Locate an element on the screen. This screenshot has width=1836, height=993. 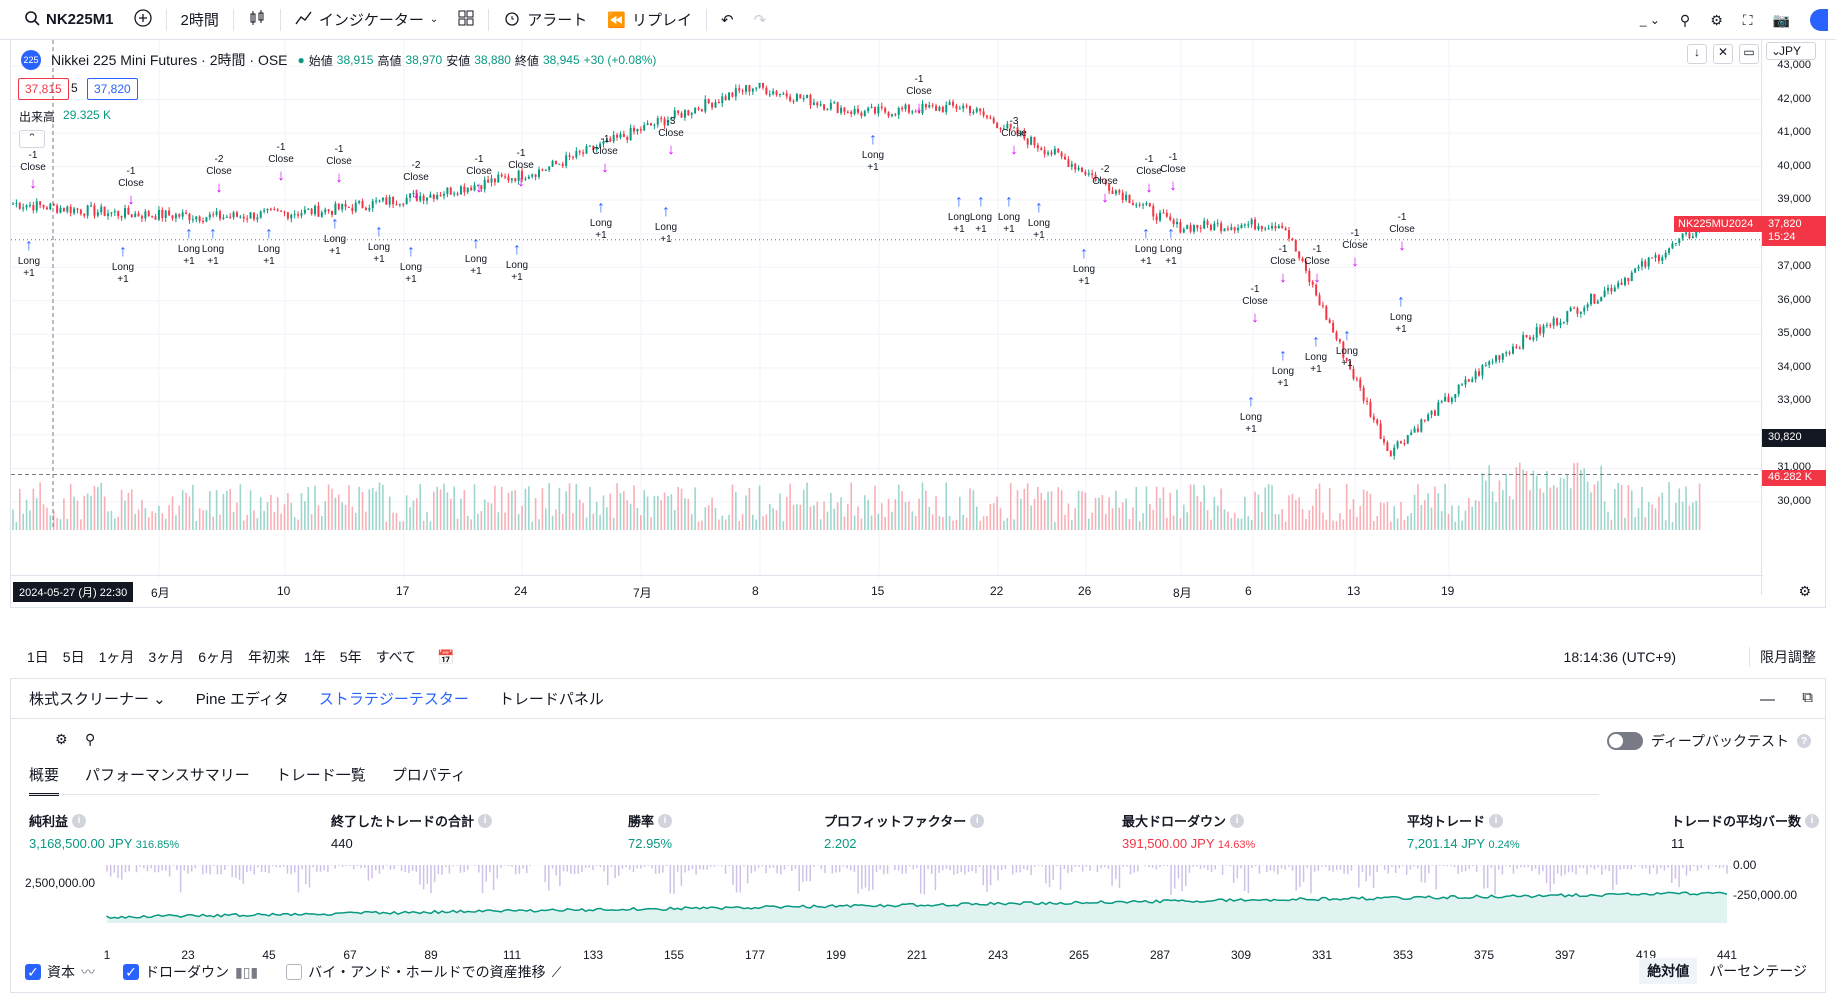
settings-icon: ⚙ is located at coordinates (61, 739).